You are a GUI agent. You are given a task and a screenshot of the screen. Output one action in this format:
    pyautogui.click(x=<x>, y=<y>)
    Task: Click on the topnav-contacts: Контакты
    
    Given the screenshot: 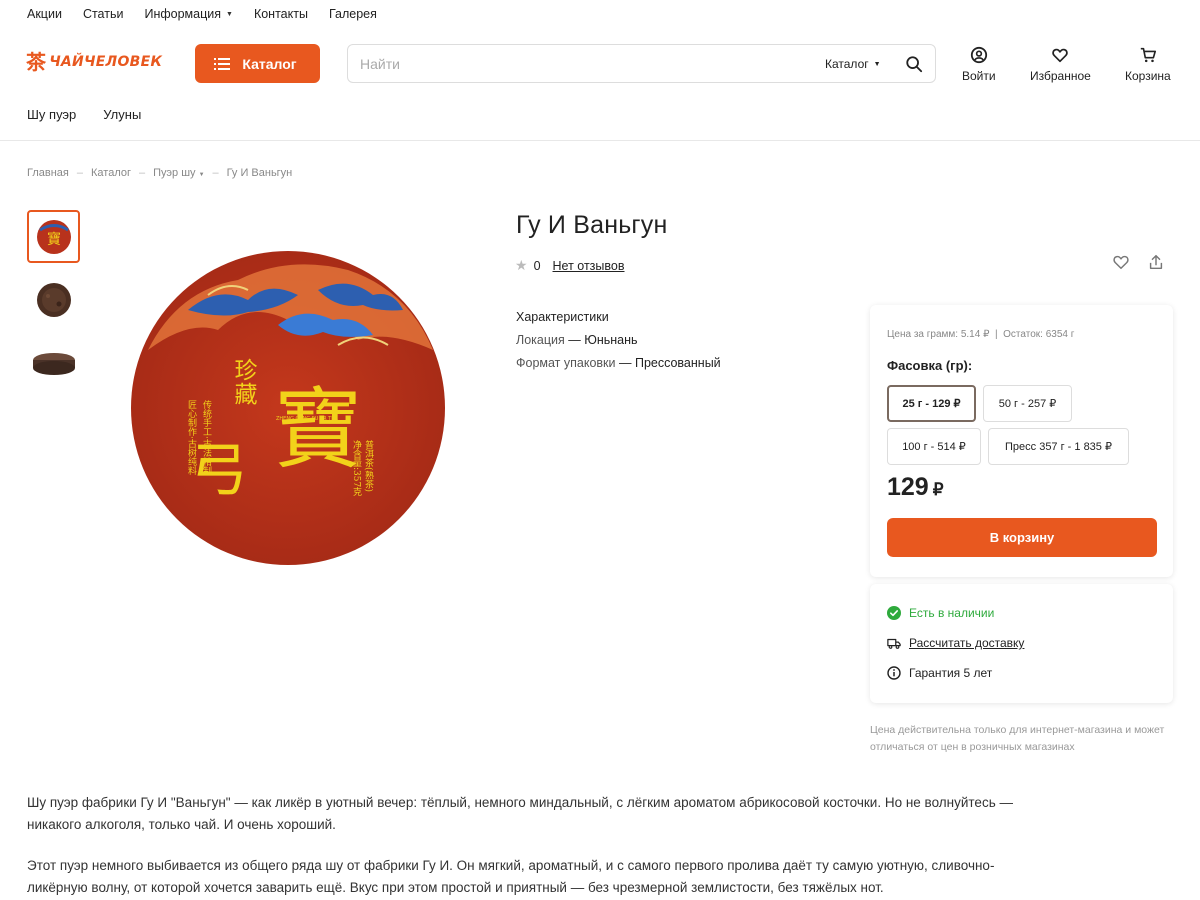 What is the action you would take?
    pyautogui.click(x=281, y=14)
    